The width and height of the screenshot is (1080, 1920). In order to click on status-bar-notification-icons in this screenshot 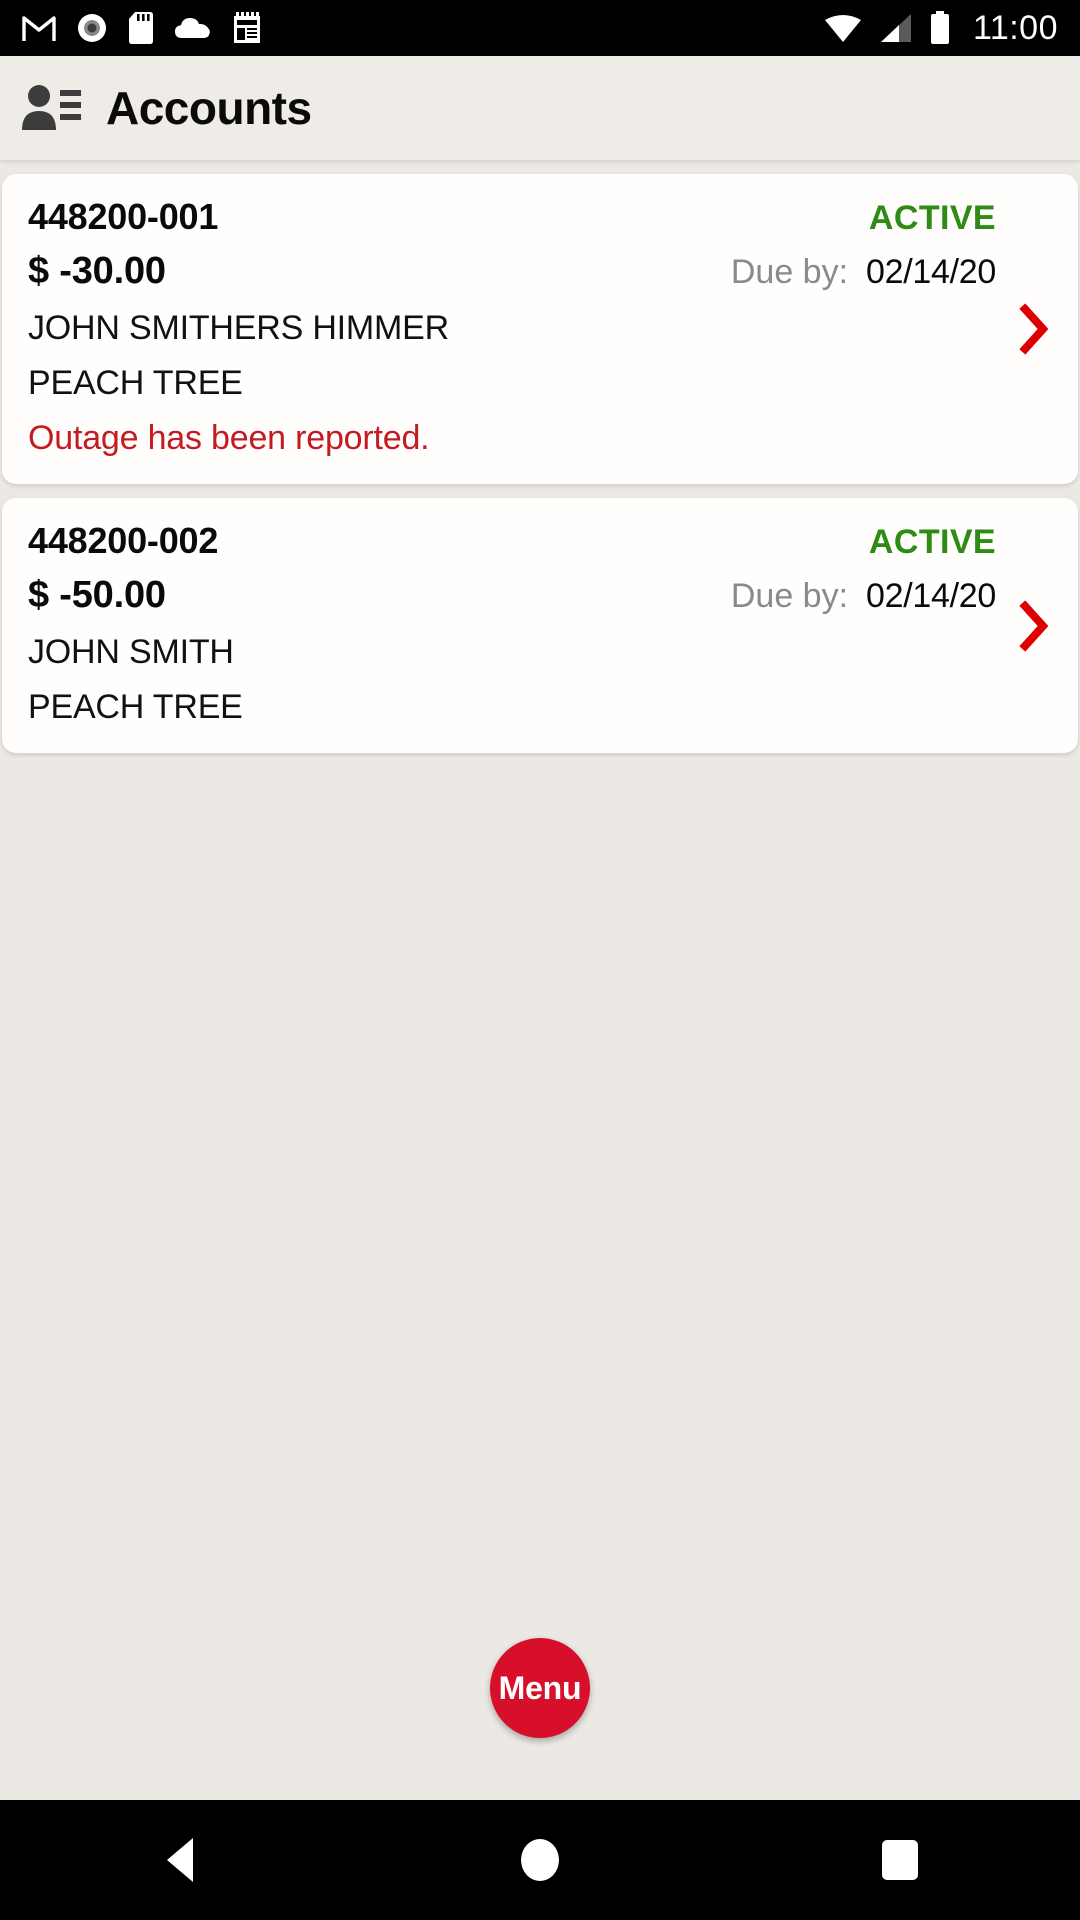, I will do `click(142, 28)`.